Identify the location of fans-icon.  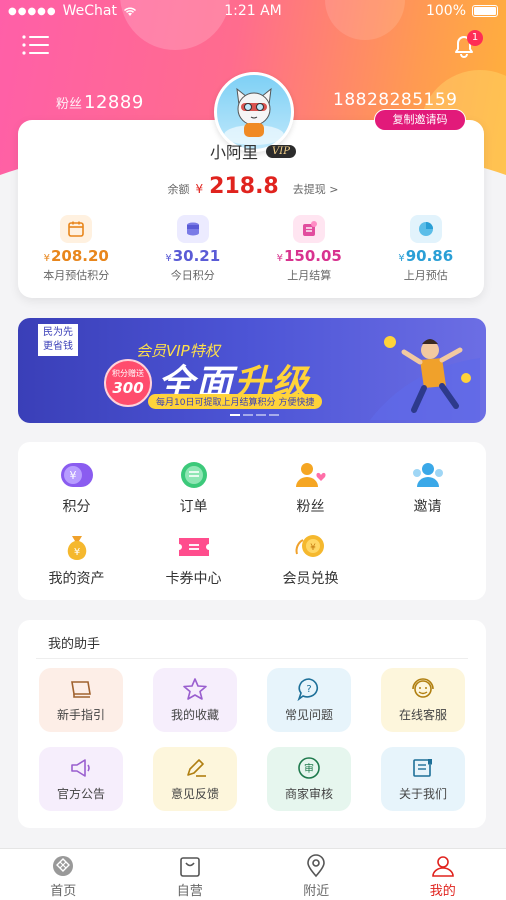
(311, 475).